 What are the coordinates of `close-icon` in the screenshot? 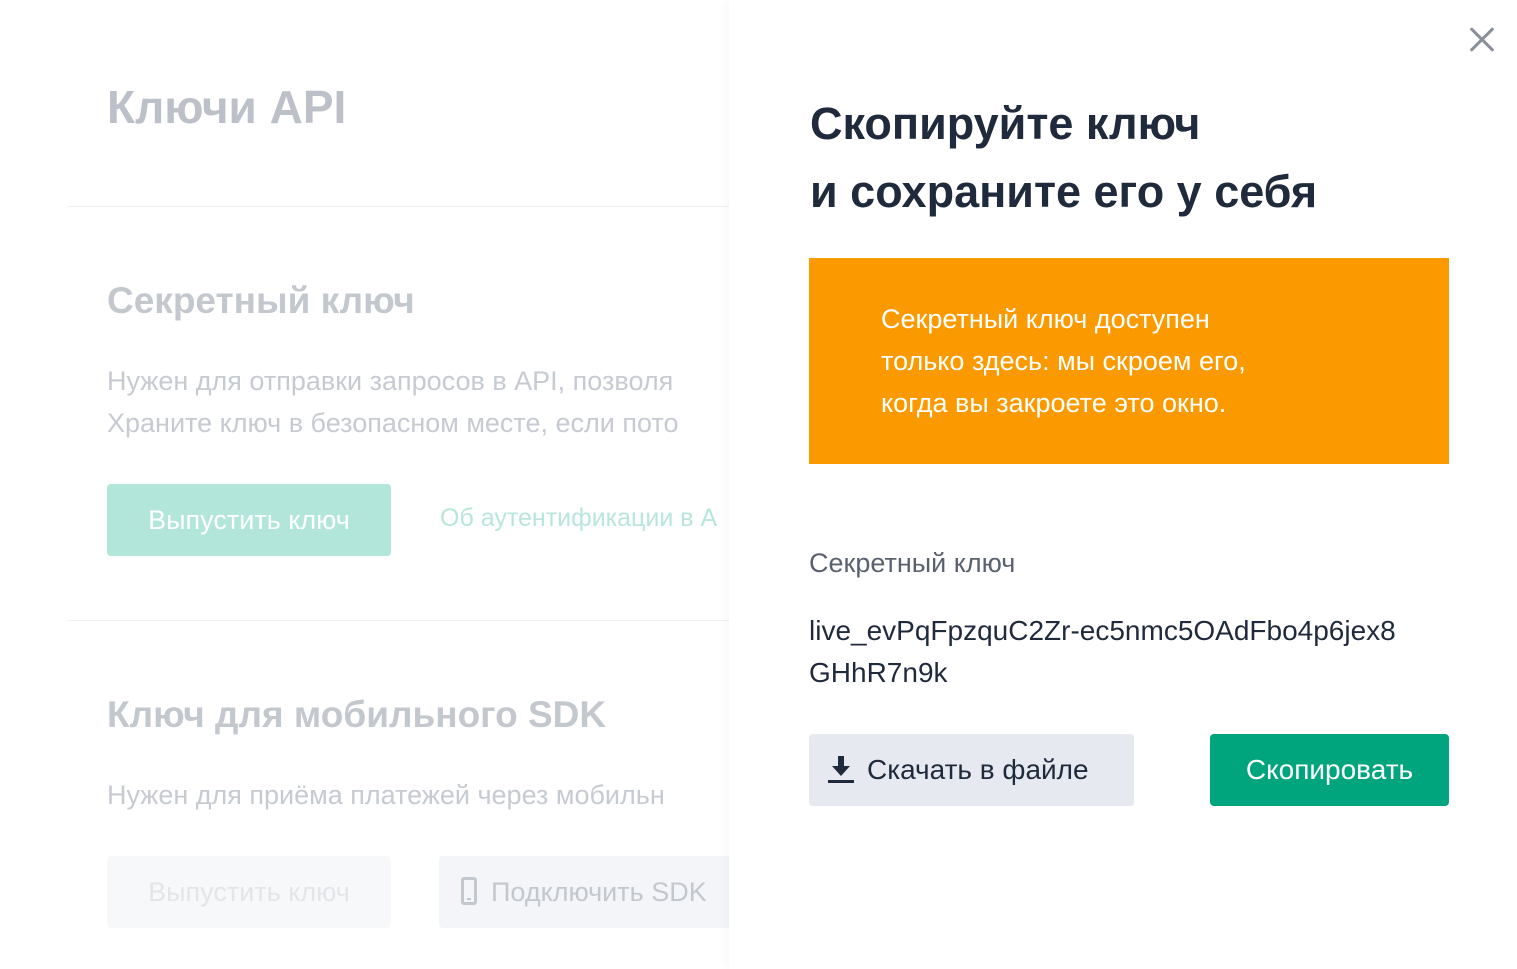 It's located at (1482, 40).